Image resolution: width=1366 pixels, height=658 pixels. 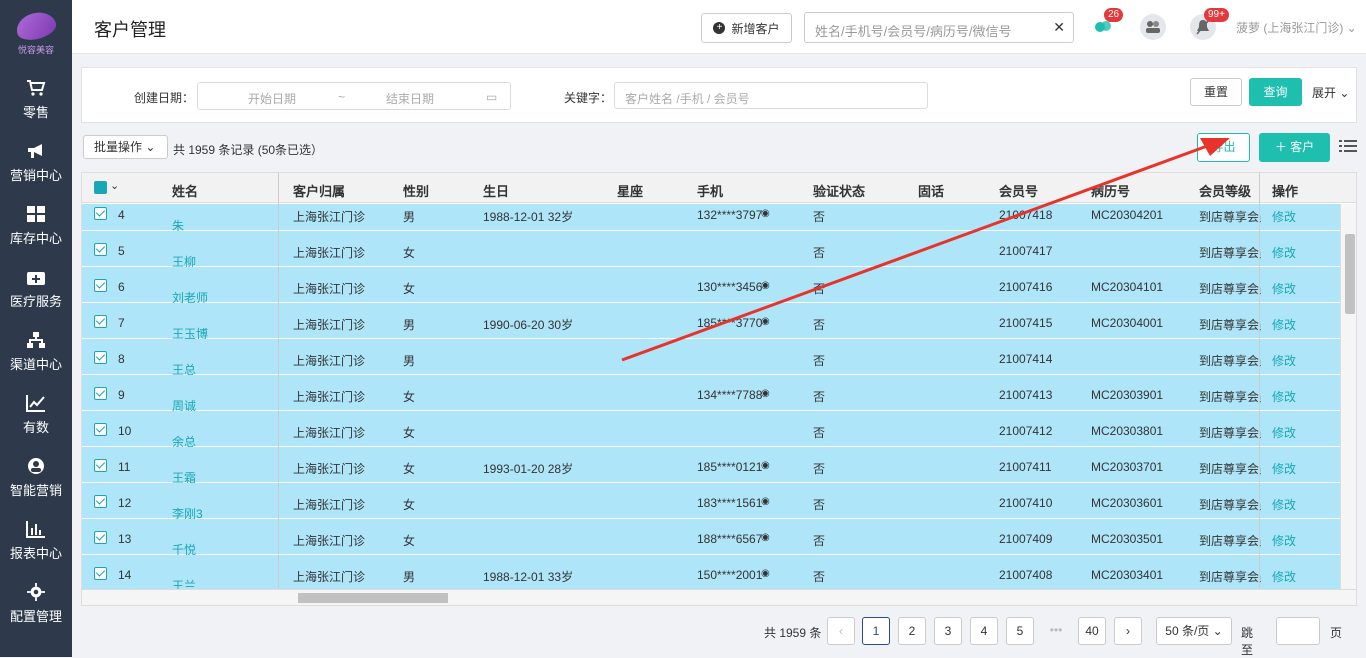 I want to click on app-logo: 悦容美容, so click(x=36, y=34).